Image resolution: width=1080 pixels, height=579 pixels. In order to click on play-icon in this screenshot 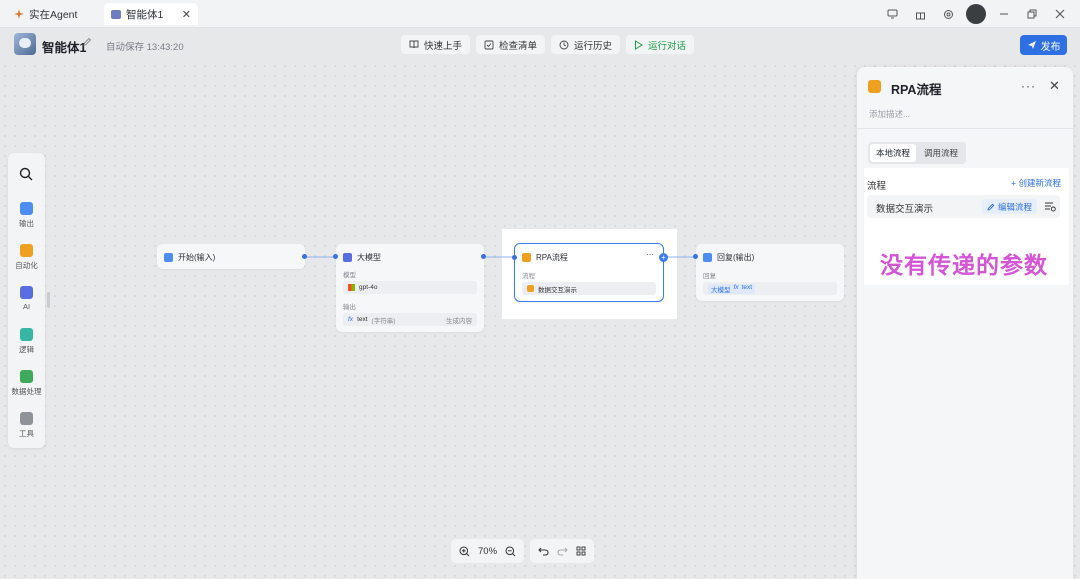, I will do `click(639, 44)`.